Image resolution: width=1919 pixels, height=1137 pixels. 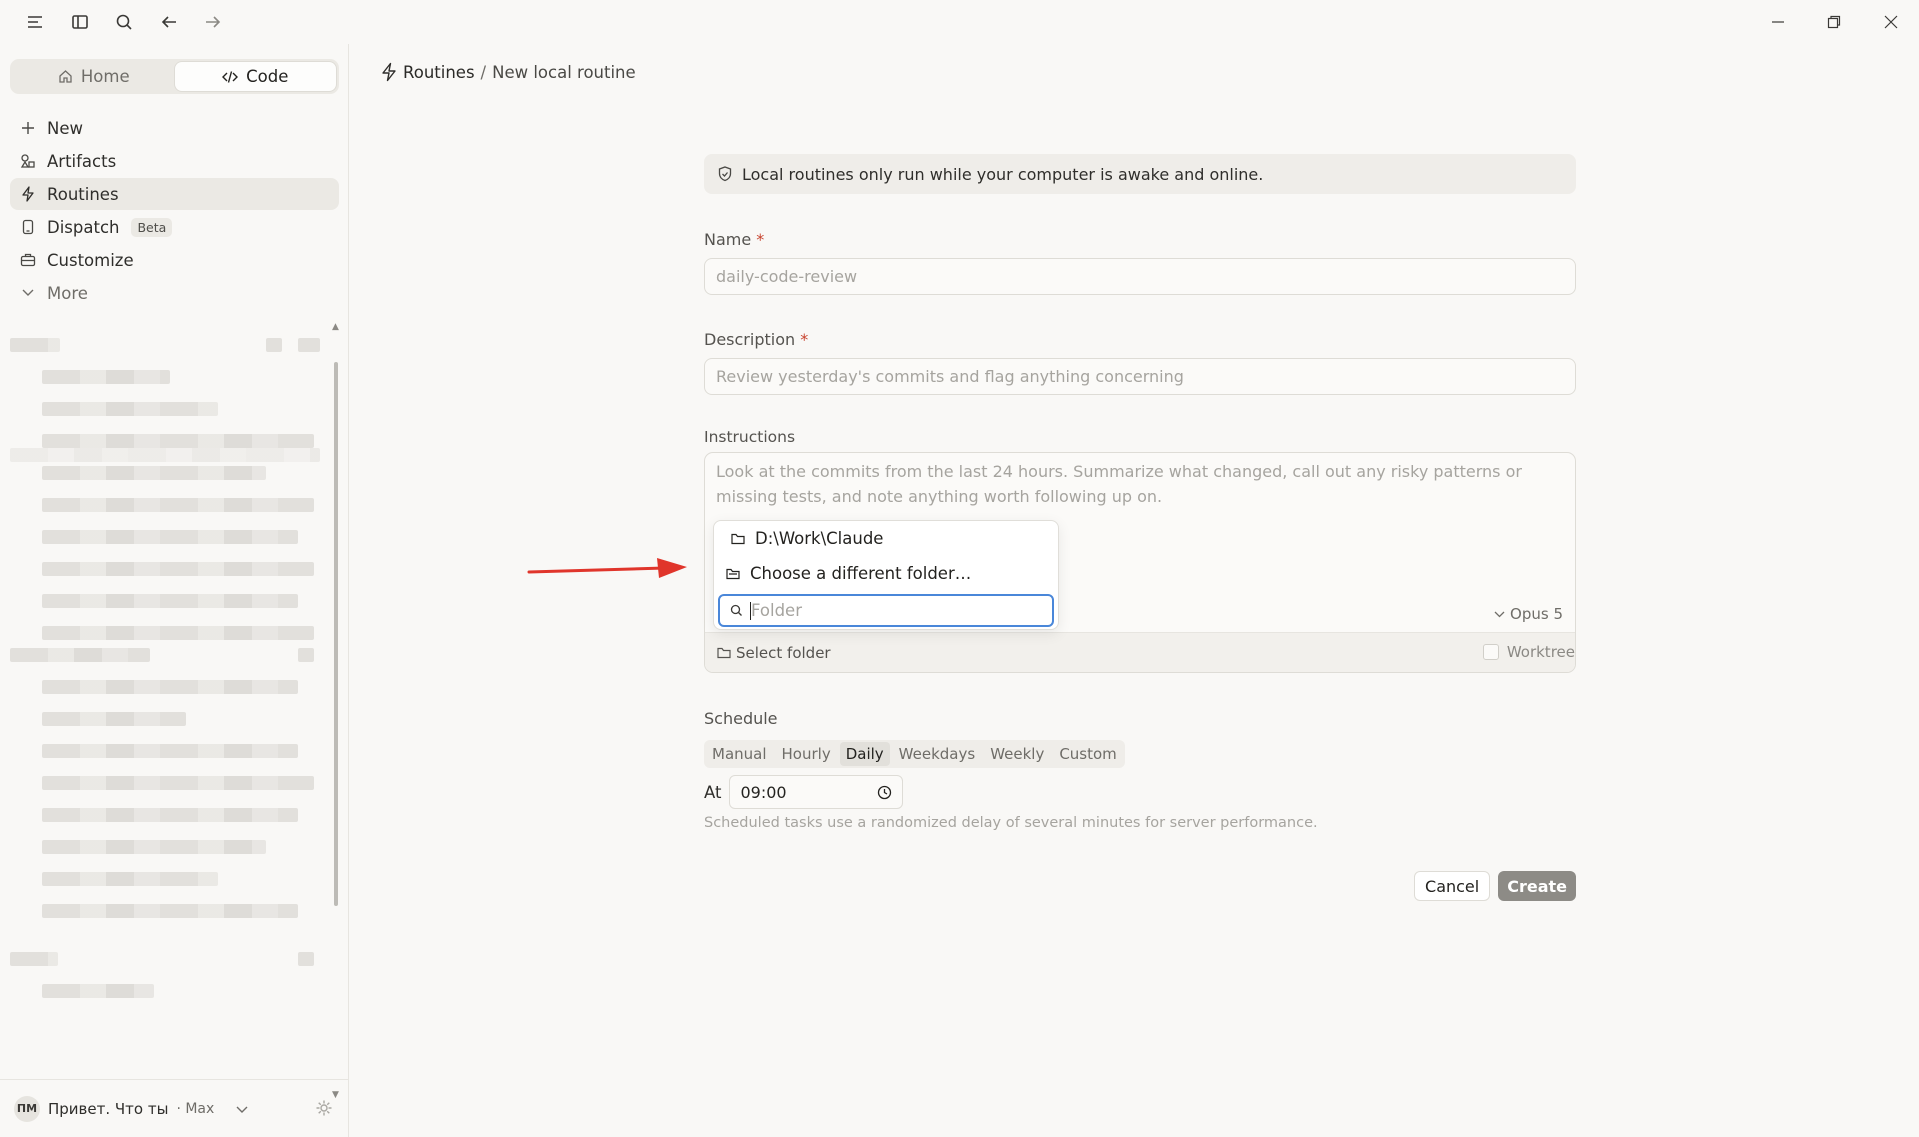 What do you see at coordinates (1540, 652) in the screenshot?
I see `worktree-label: Worktree` at bounding box center [1540, 652].